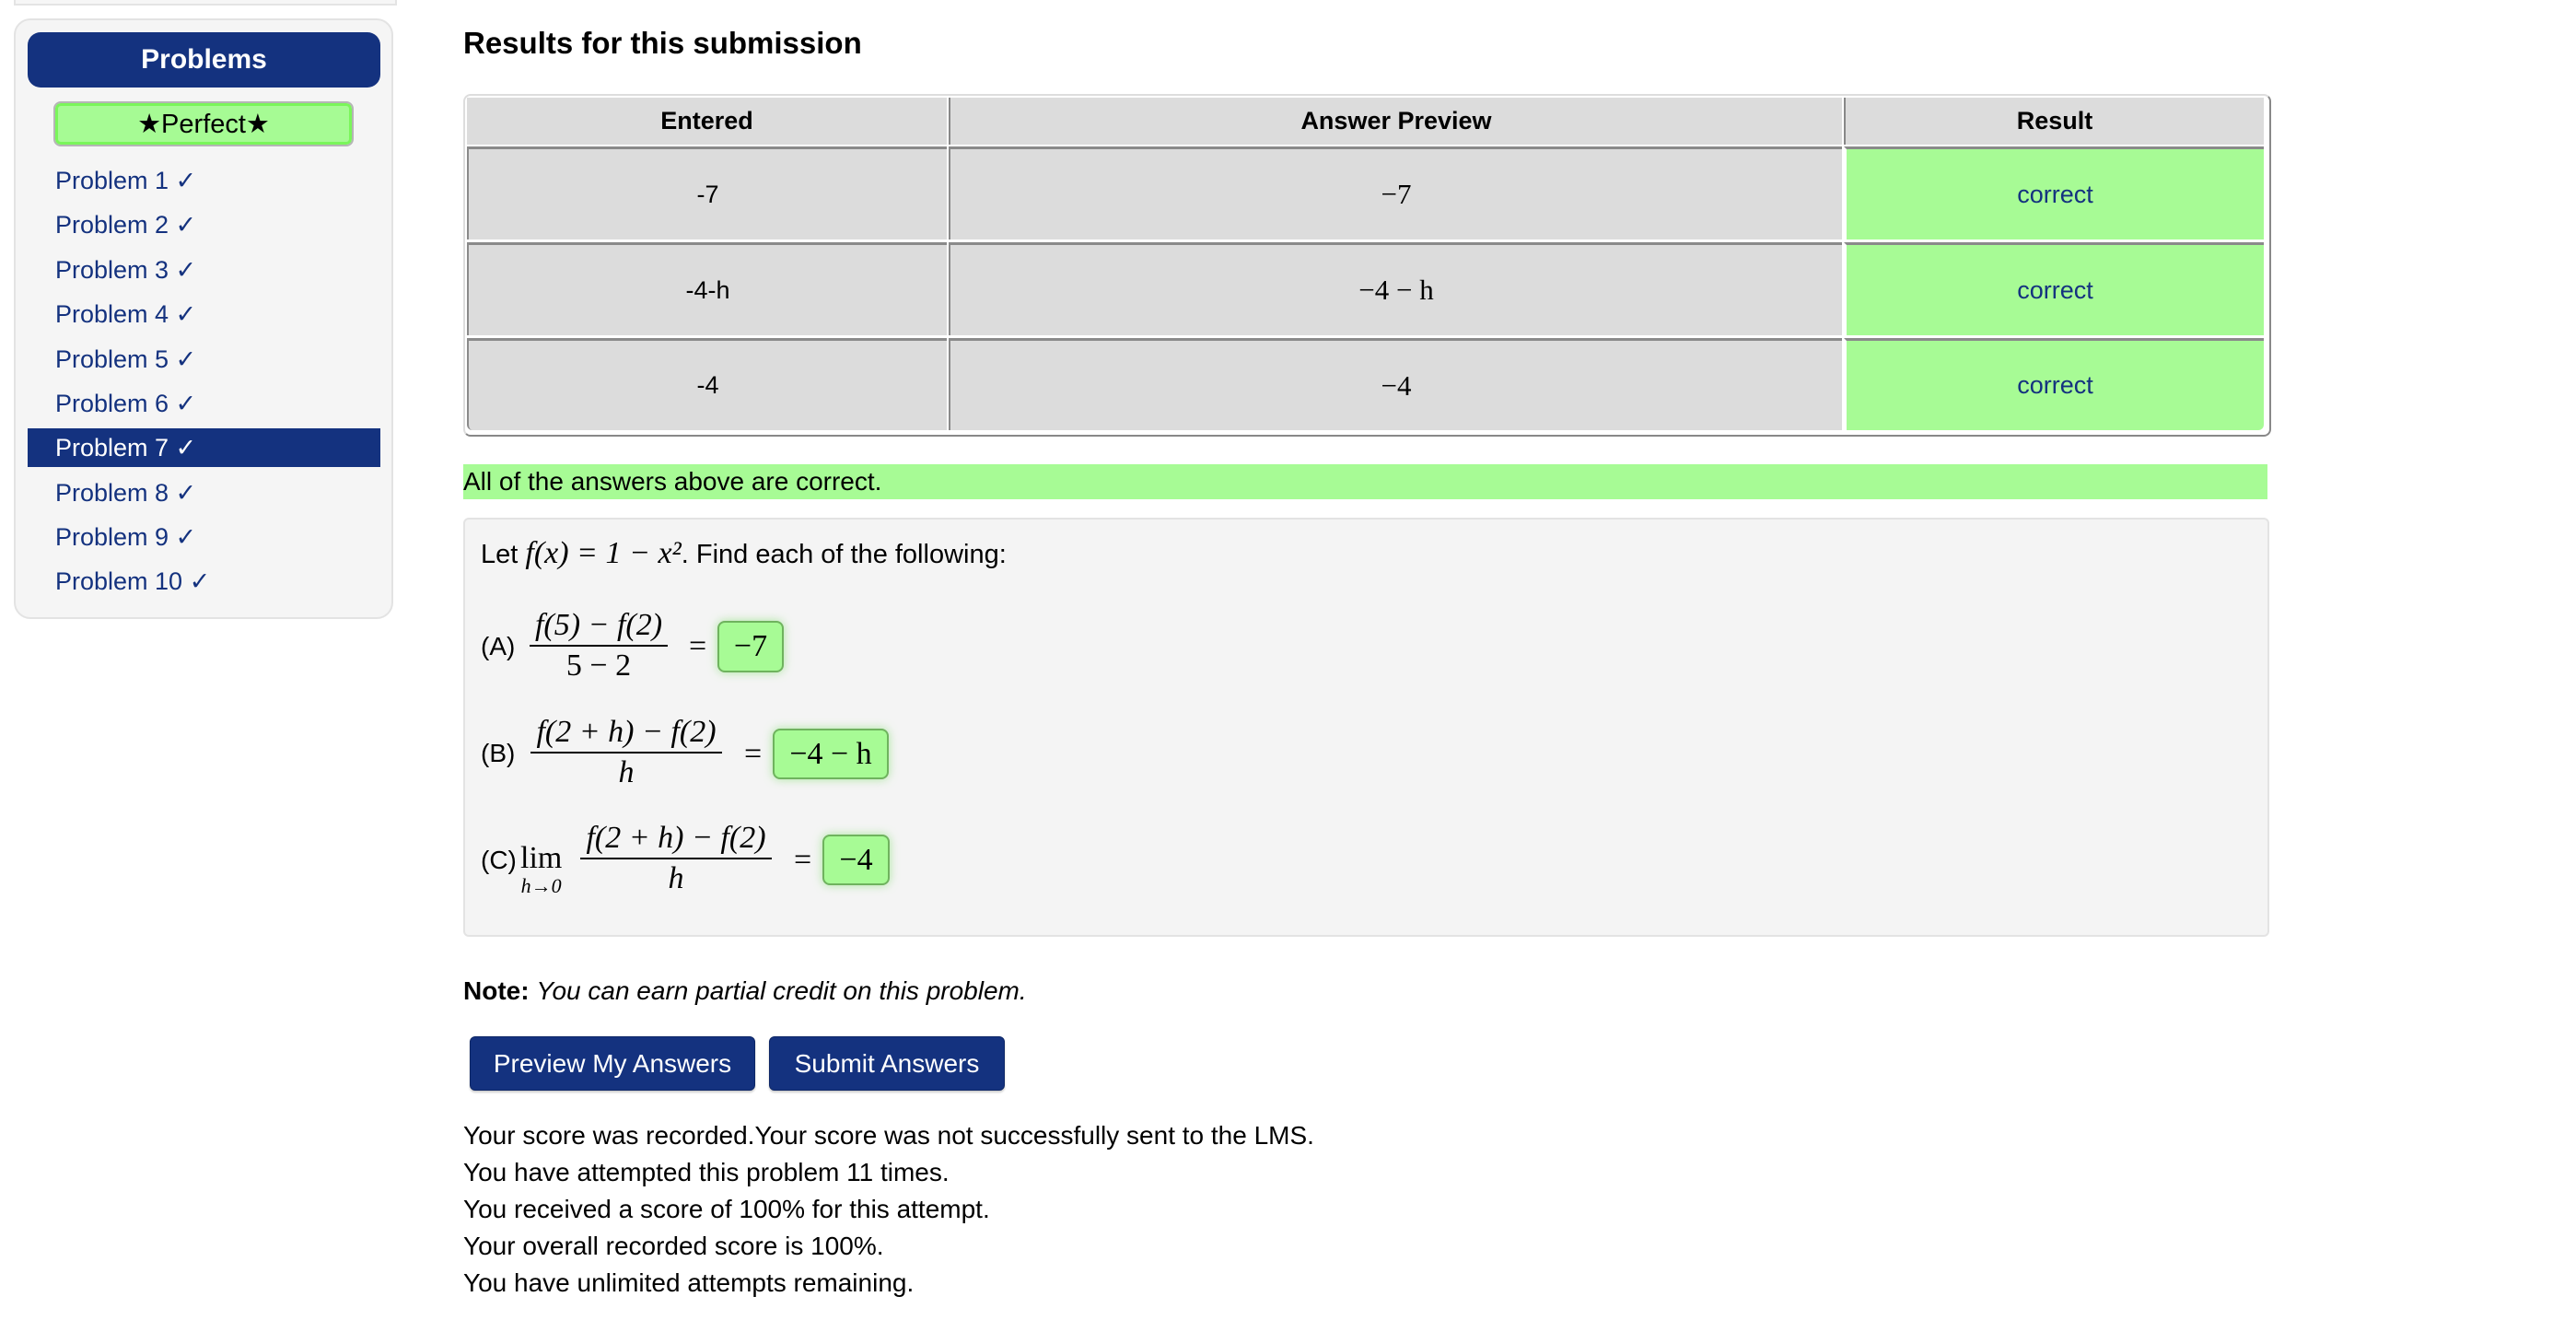 This screenshot has width=2576, height=1320. What do you see at coordinates (707, 384) in the screenshot?
I see `entered-cell: -4` at bounding box center [707, 384].